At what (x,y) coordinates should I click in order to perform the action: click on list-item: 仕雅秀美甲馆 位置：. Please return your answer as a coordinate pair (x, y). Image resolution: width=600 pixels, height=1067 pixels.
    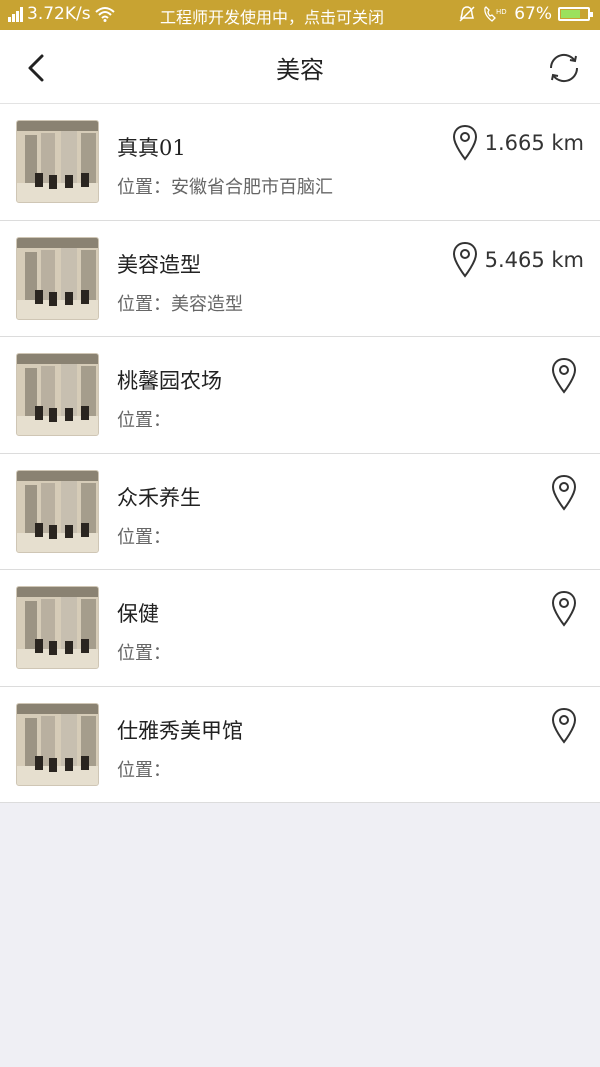
    Looking at the image, I should click on (300, 745).